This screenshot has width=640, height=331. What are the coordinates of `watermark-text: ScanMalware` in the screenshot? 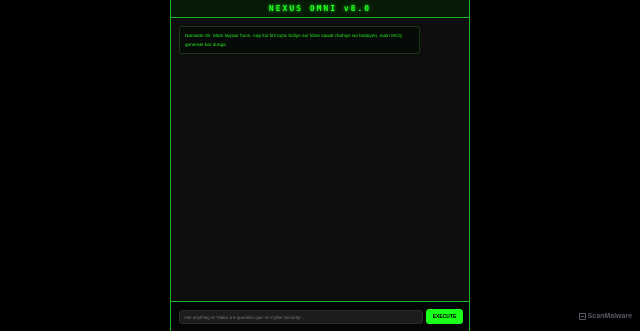 It's located at (609, 316).